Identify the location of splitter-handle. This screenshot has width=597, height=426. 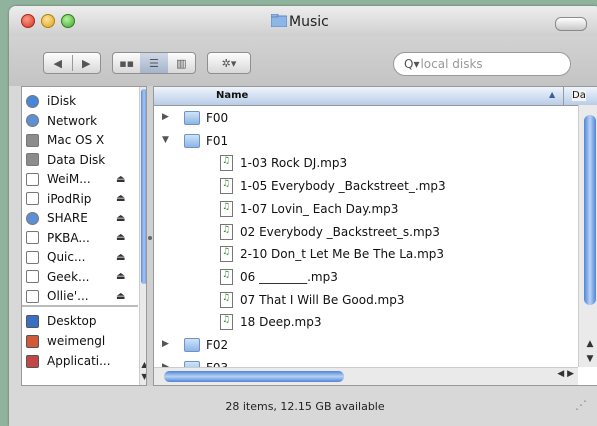
(150, 238).